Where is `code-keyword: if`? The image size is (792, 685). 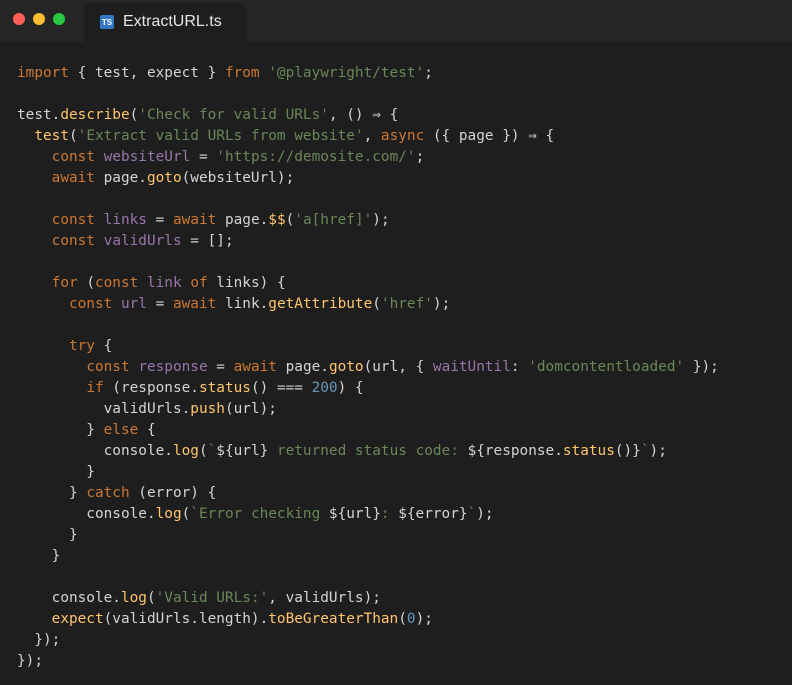 code-keyword: if is located at coordinates (95, 388).